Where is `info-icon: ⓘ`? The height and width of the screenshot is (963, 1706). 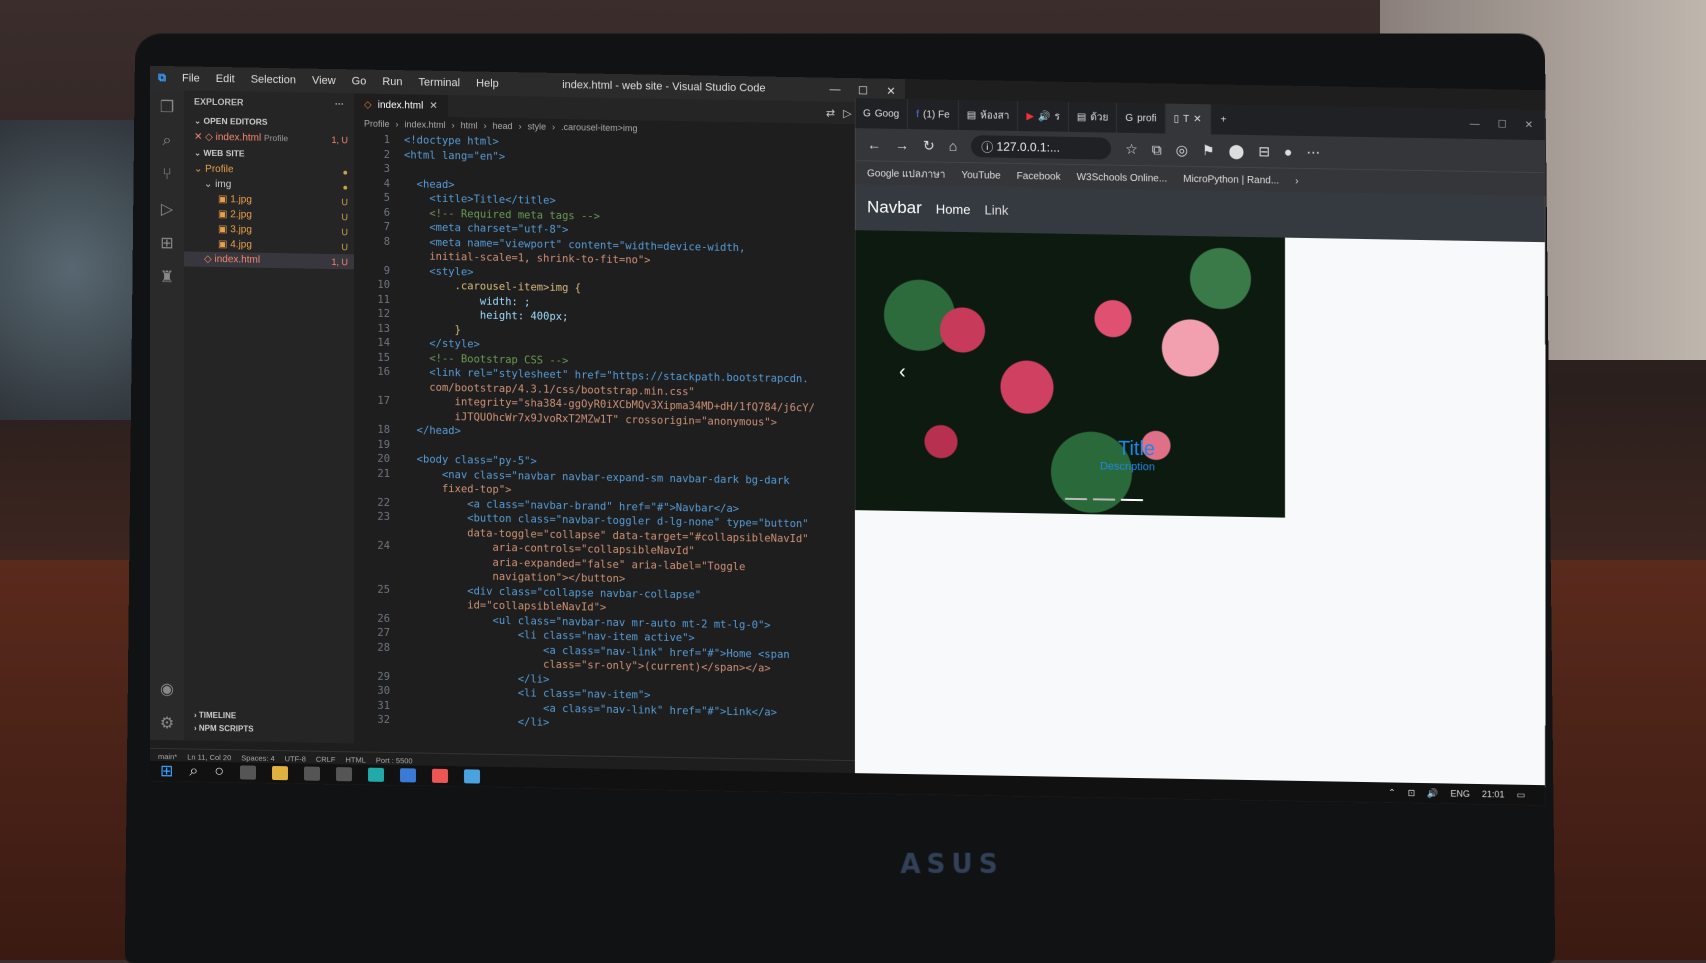 info-icon: ⓘ is located at coordinates (988, 146).